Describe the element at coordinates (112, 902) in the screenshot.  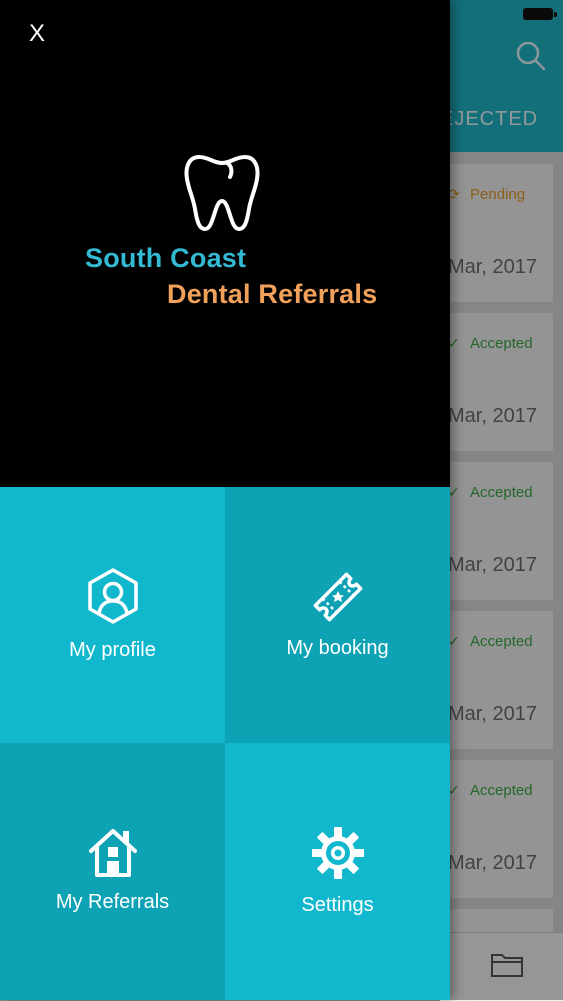
I see `menu-item-label: My Referrals` at that location.